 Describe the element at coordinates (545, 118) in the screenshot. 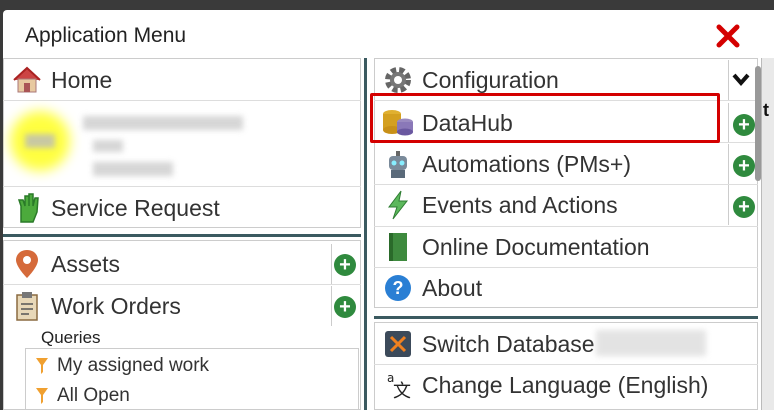

I see `datahub-highlight-box` at that location.